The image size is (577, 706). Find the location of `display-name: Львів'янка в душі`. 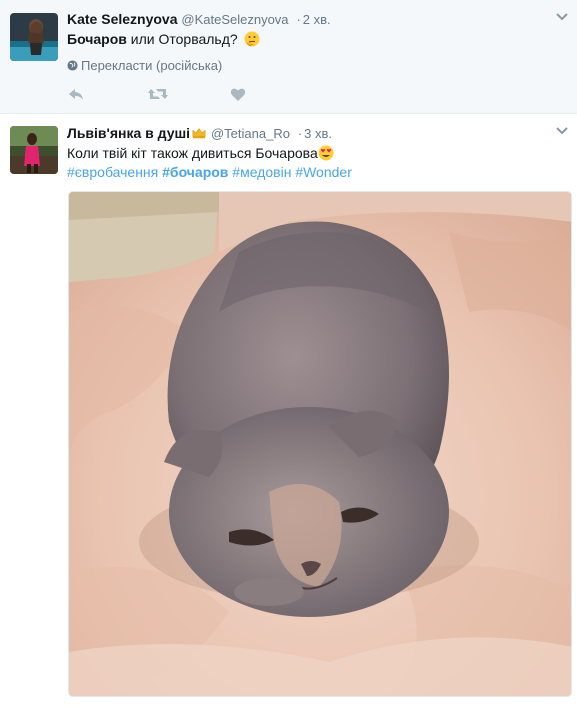

display-name: Львів'янка в душі is located at coordinates (128, 133).